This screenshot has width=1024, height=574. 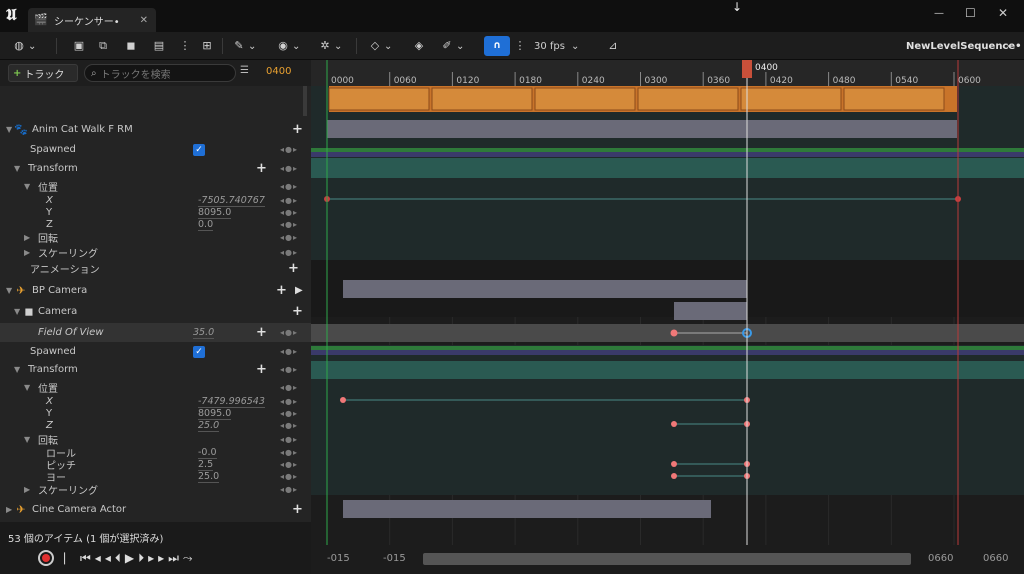 What do you see at coordinates (53, 369) in the screenshot?
I see `track-label: Transform` at bounding box center [53, 369].